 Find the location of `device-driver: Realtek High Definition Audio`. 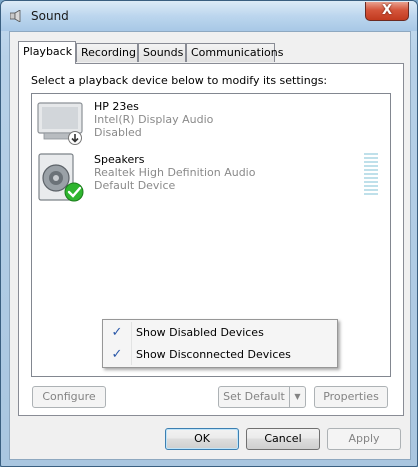

device-driver: Realtek High Definition Audio is located at coordinates (175, 172).